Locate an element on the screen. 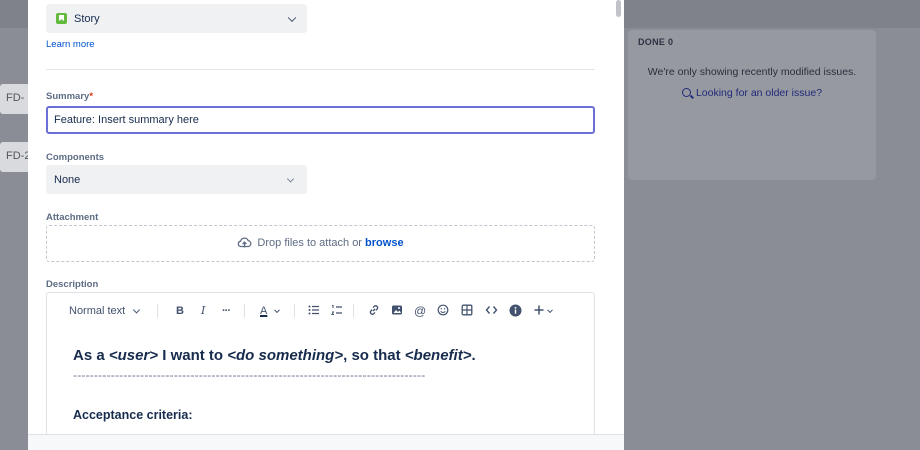  bold-button: B is located at coordinates (180, 311).